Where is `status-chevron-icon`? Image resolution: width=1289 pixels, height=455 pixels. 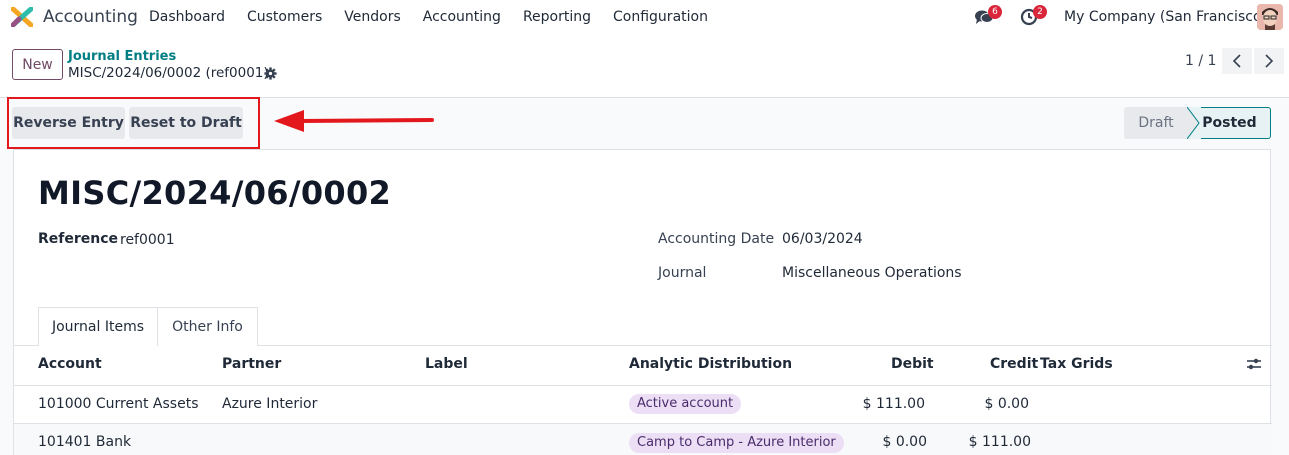
status-chevron-icon is located at coordinates (1194, 123).